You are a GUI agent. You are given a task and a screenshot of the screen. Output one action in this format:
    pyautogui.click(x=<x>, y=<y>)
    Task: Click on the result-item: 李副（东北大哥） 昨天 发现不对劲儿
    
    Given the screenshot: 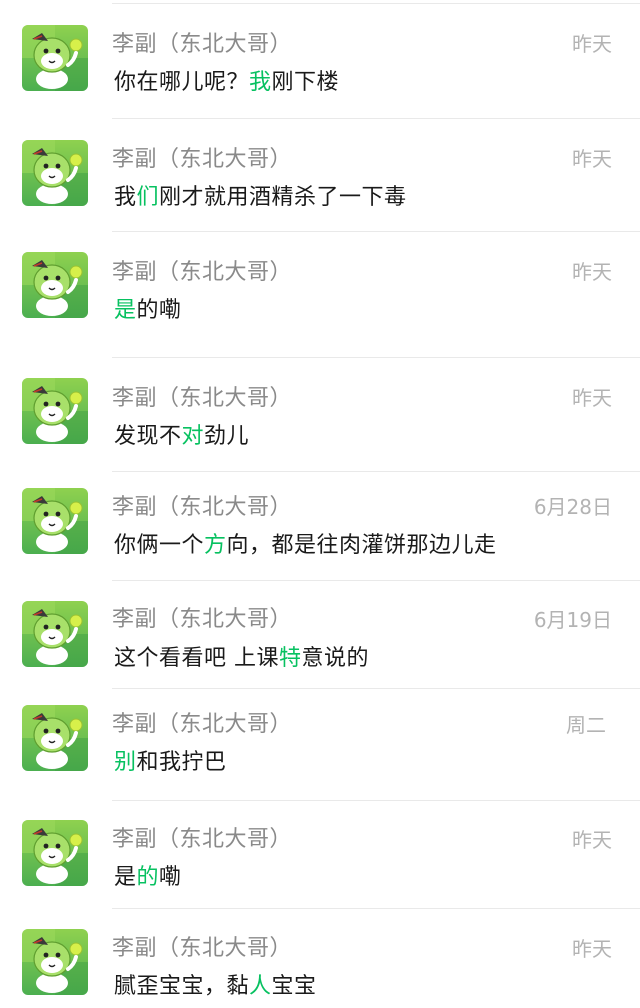 What is the action you would take?
    pyautogui.click(x=320, y=414)
    